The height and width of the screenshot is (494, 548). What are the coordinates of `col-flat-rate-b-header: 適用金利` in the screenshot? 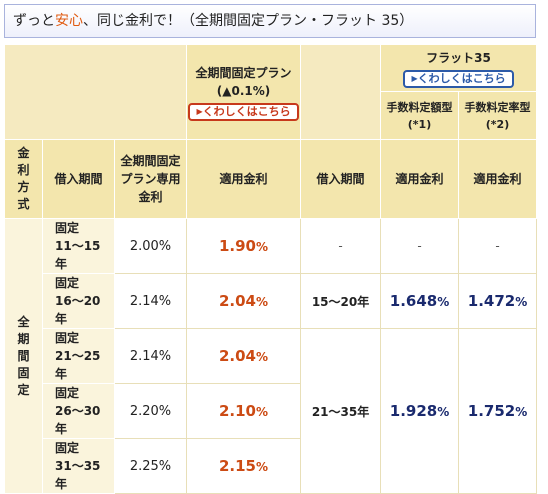 It's located at (498, 179).